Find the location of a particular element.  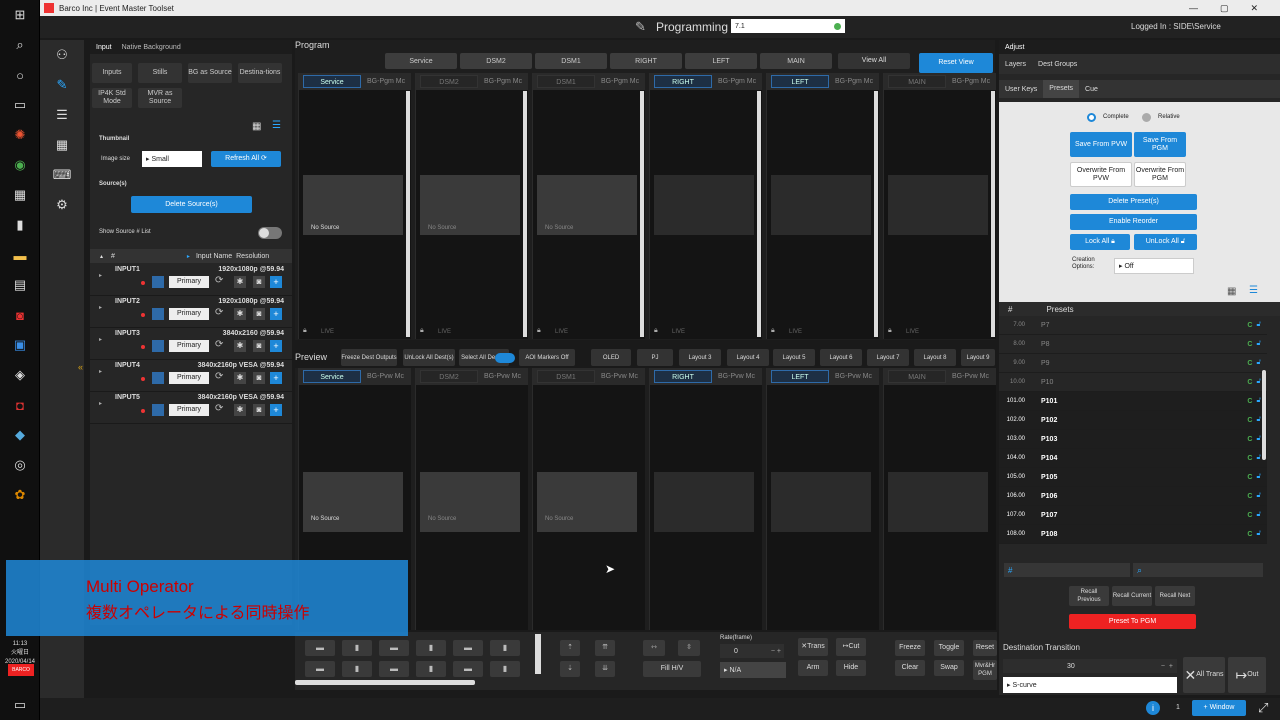

preview-toolbar-button: Layout 5 is located at coordinates (794, 357).